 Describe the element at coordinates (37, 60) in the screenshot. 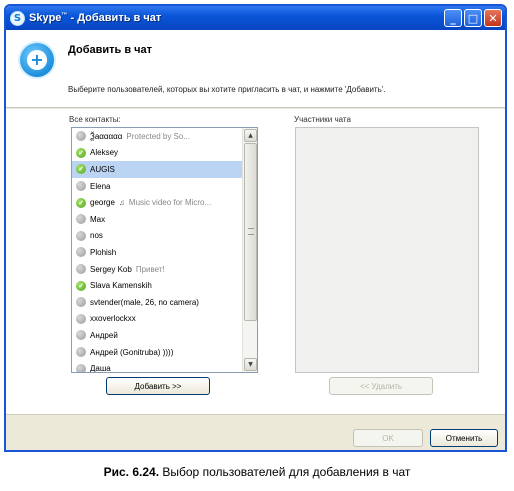

I see `add-chat-icon: +` at that location.